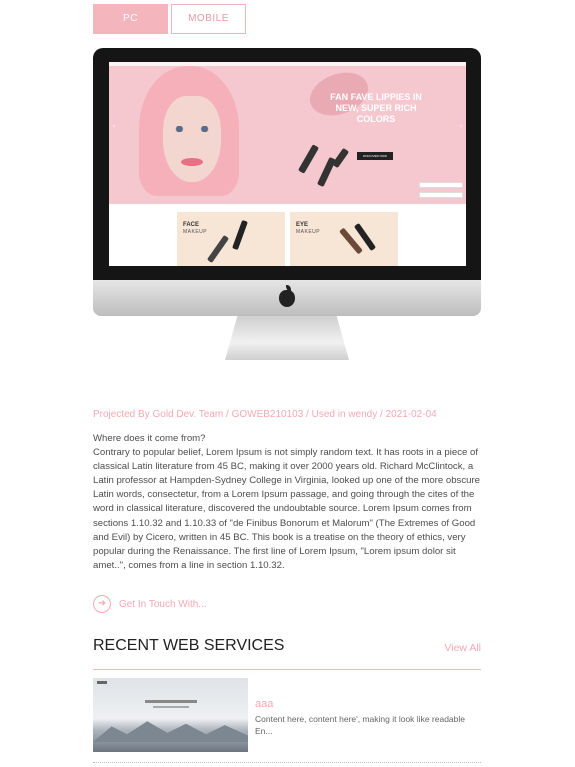 The image size is (575, 767). What do you see at coordinates (287, 338) in the screenshot?
I see `monitor-stand` at bounding box center [287, 338].